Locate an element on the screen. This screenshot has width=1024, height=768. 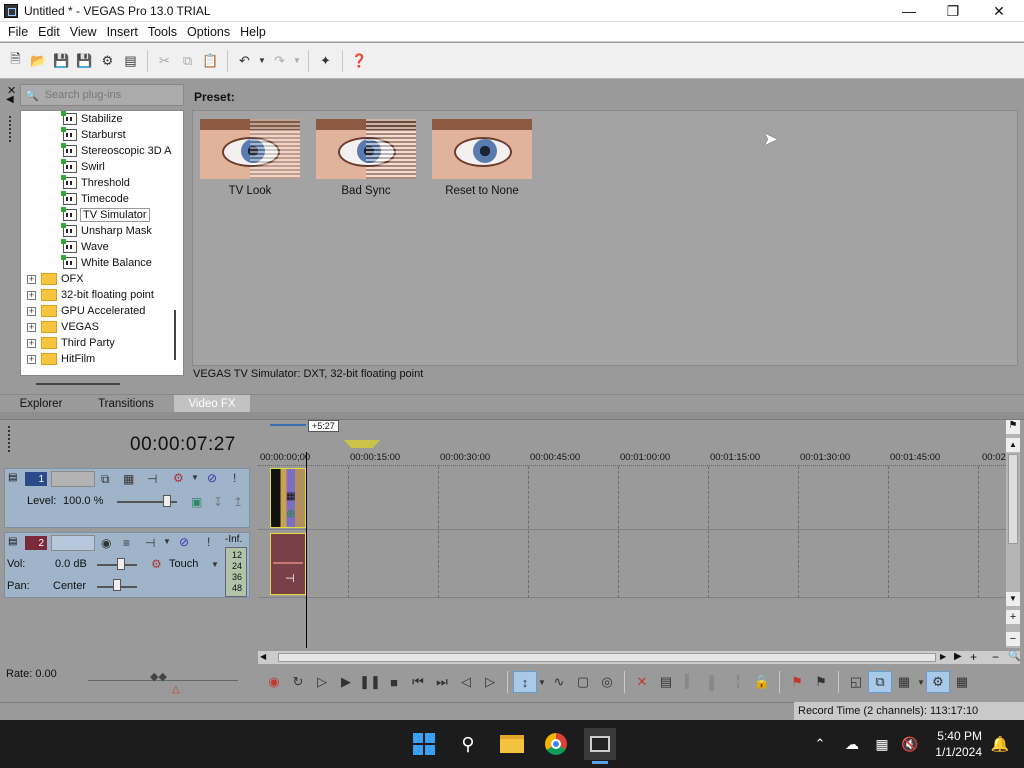
search-plugins-field: 🔍 Search plug-ins is located at coordinates (102, 95).